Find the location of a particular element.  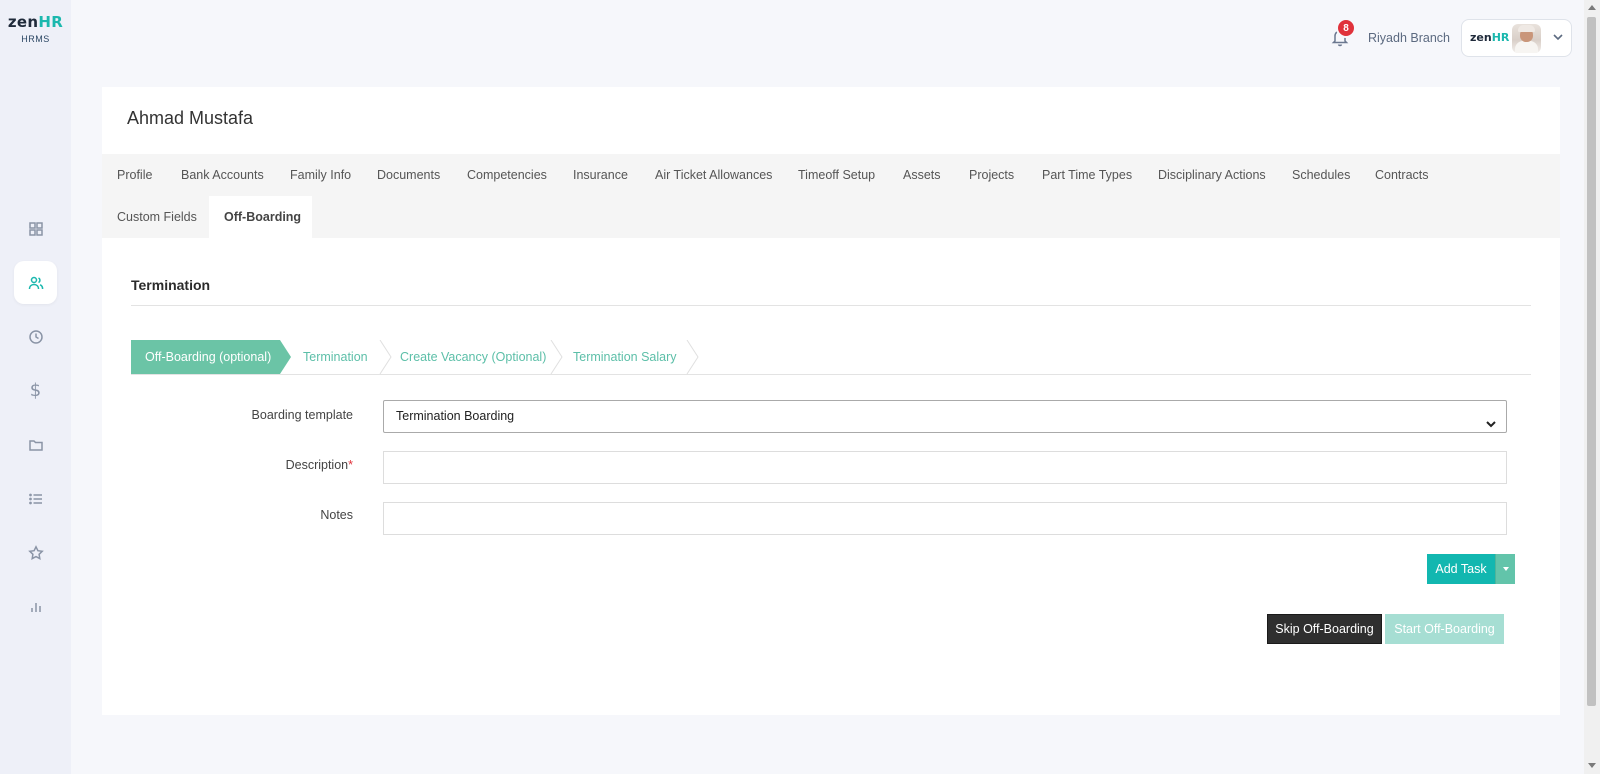

tab-schedules: Schedules is located at coordinates (1321, 175).